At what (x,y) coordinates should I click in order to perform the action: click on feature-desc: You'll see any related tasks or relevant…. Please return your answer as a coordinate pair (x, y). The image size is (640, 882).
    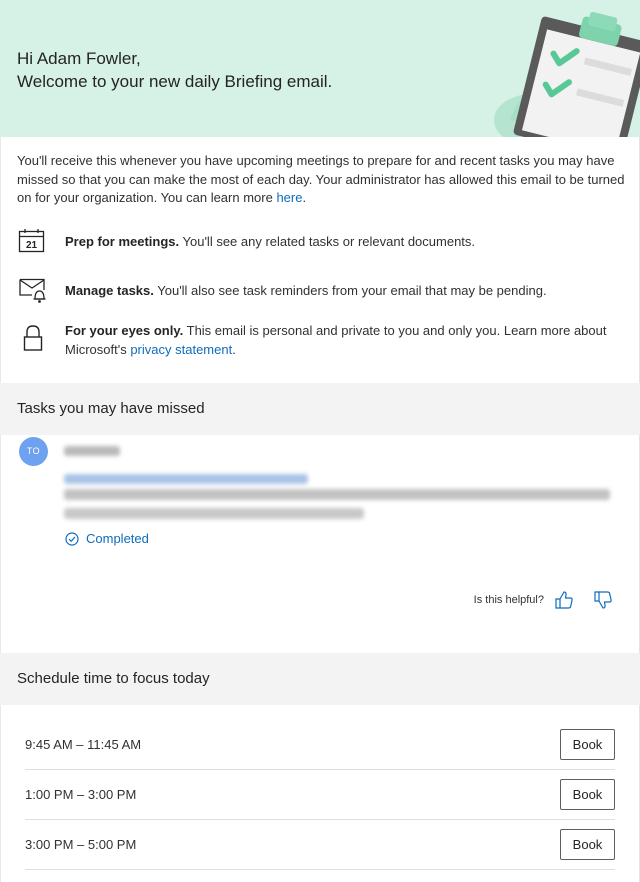
    Looking at the image, I should click on (327, 241).